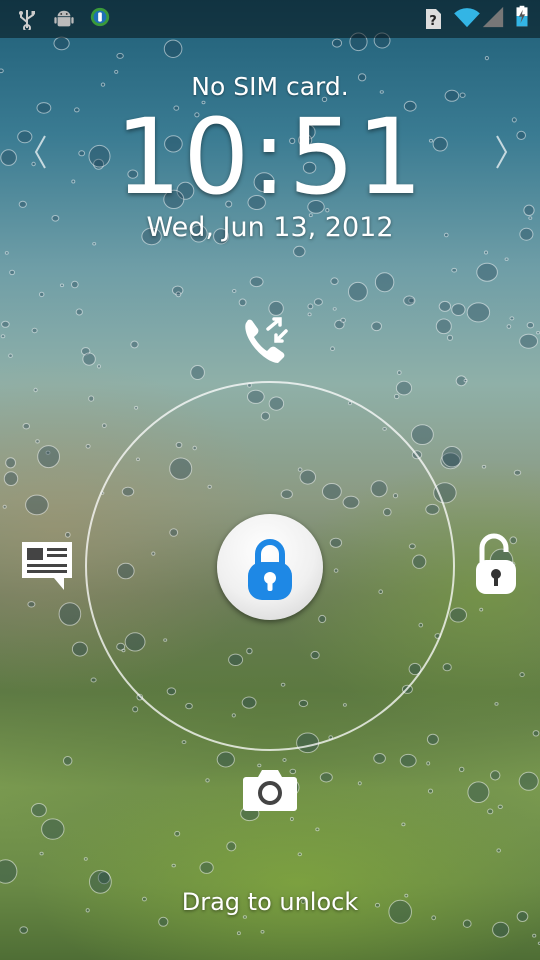  Describe the element at coordinates (270, 790) in the screenshot. I see `camera-icon` at that location.